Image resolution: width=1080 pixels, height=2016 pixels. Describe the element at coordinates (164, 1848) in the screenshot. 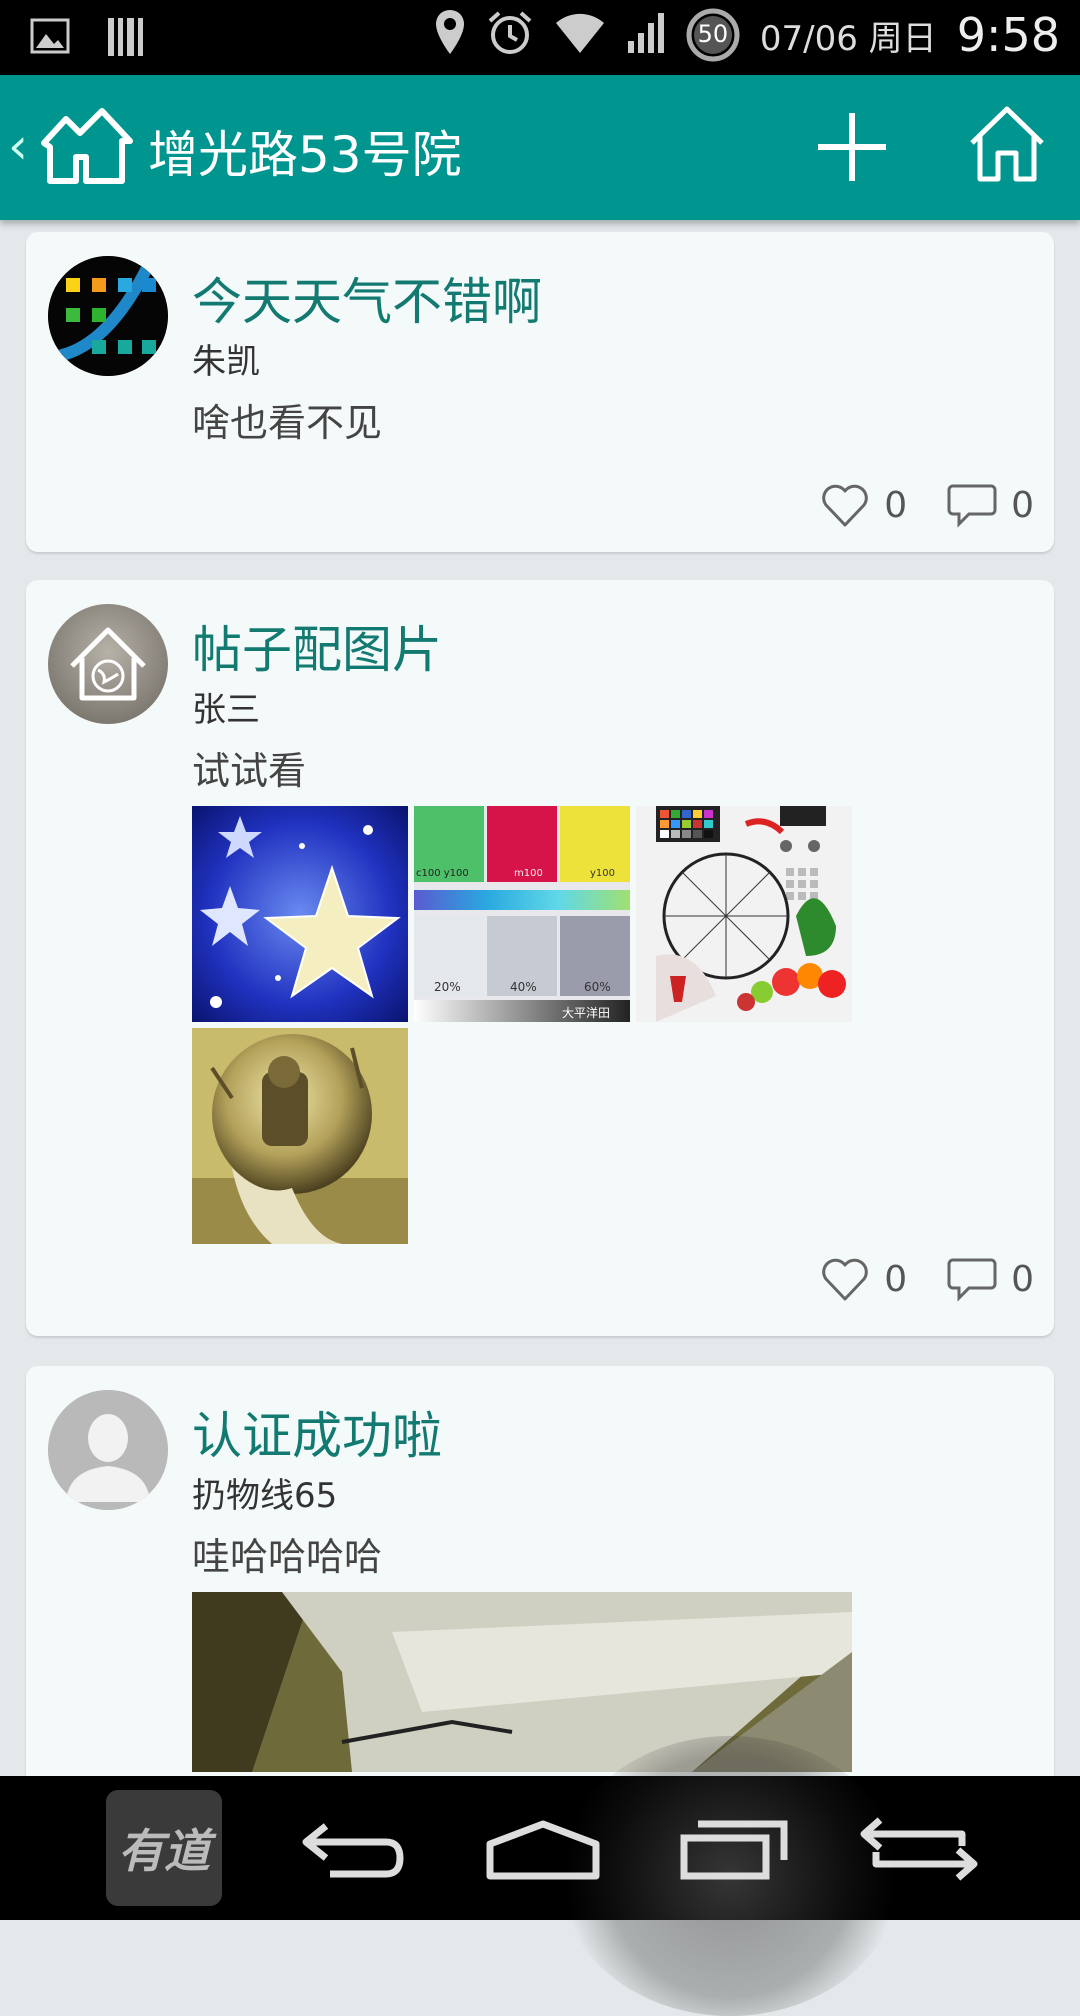

I see `youdao-app-button: 有道` at that location.